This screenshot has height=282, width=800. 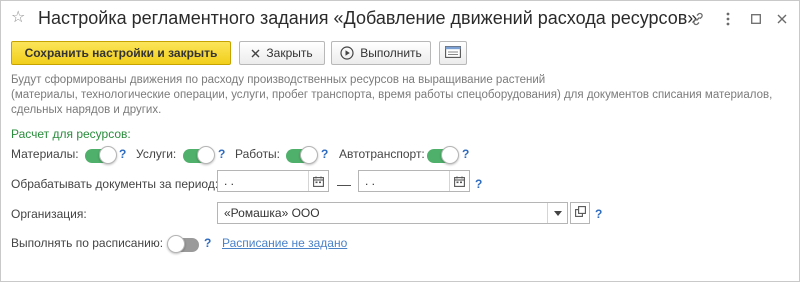 I want to click on period-help-icon: ?, so click(x=478, y=184).